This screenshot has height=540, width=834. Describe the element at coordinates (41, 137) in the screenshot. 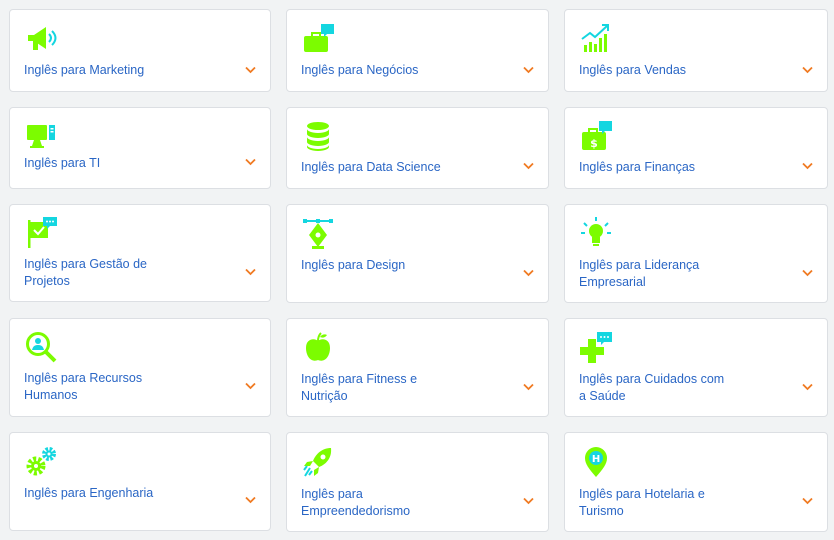

I see `computer-icon` at that location.